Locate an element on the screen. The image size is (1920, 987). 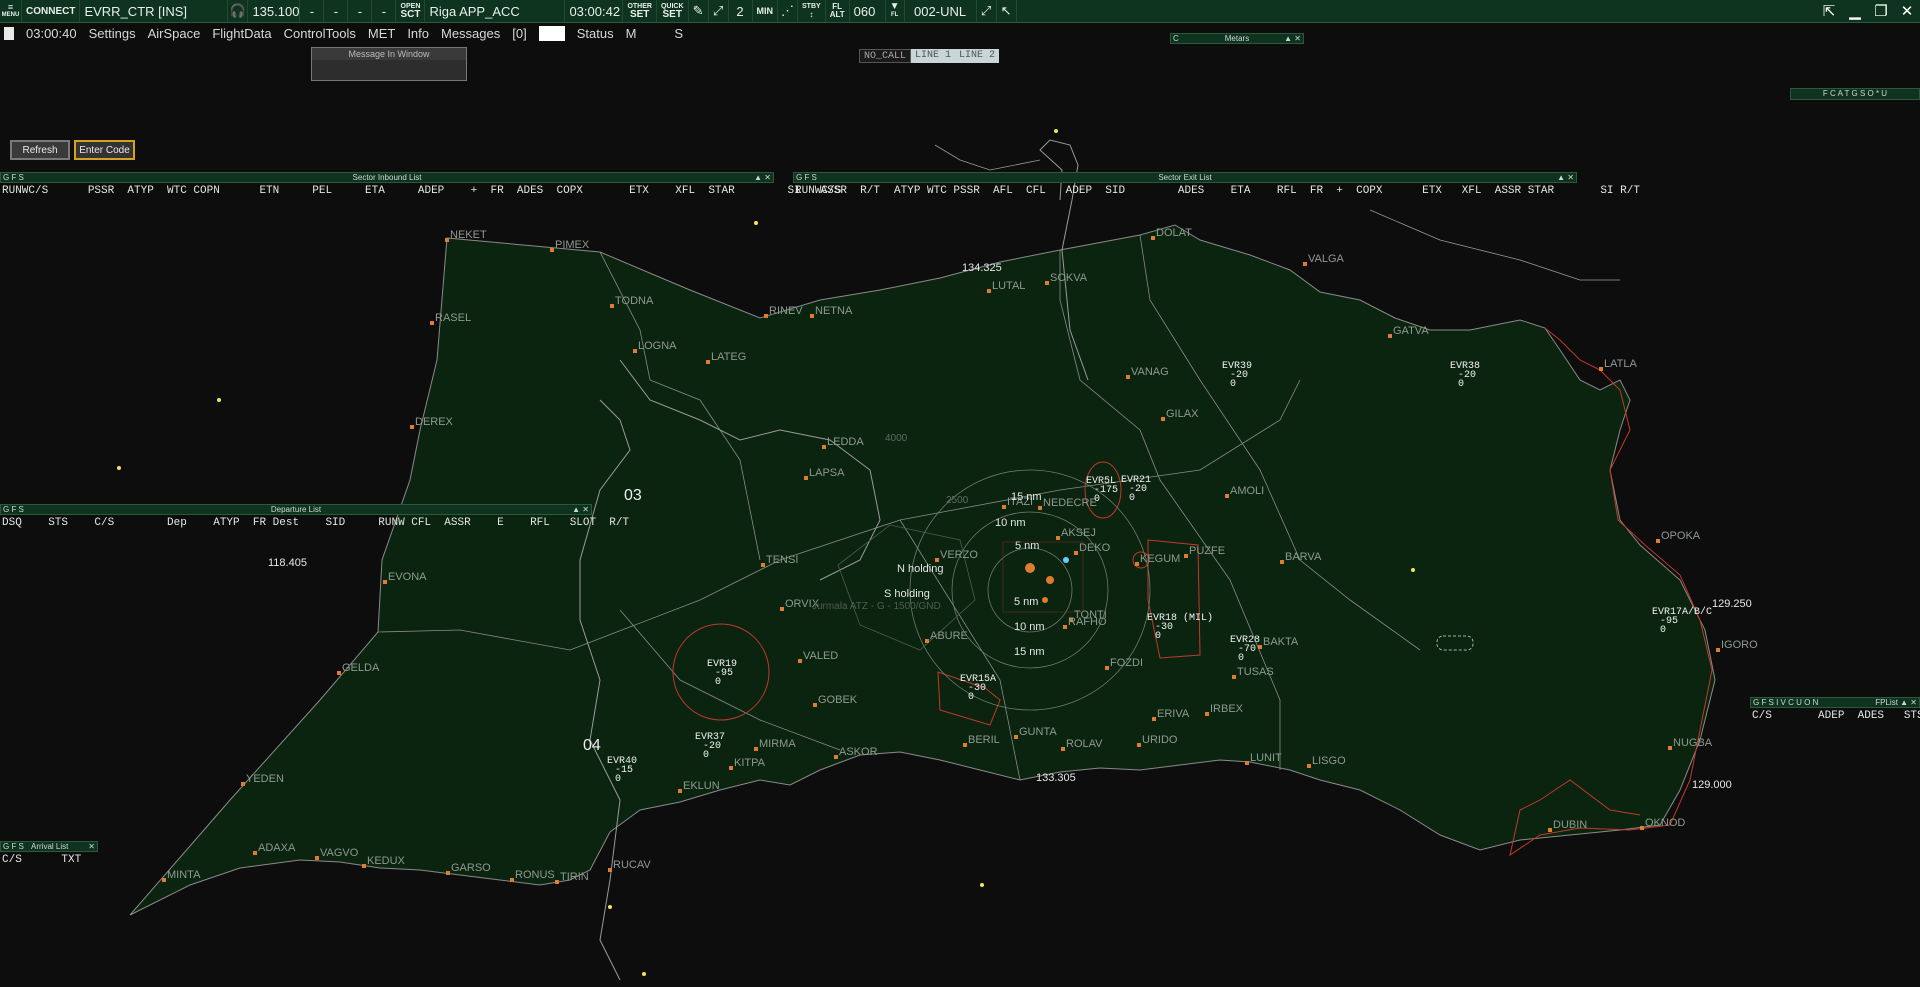
transition-level: 060 is located at coordinates (868, 11).